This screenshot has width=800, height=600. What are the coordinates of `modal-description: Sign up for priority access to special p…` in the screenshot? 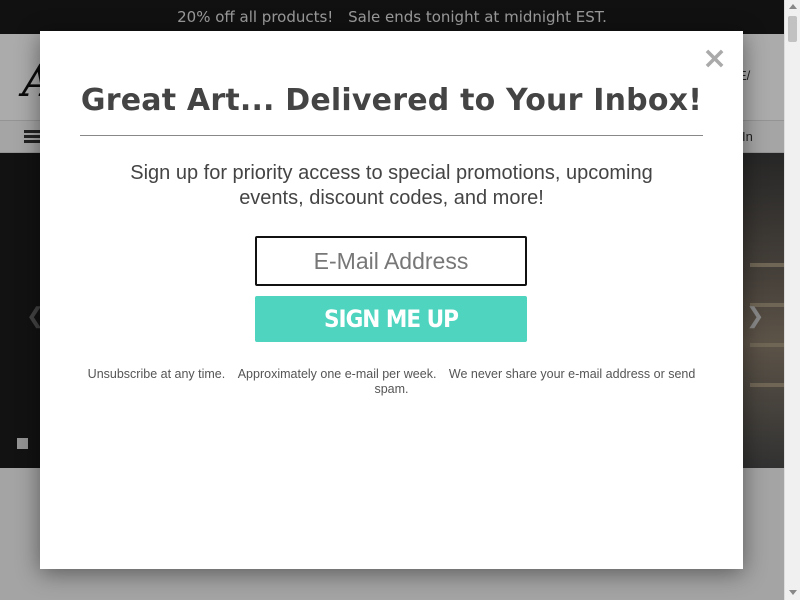 It's located at (391, 185).